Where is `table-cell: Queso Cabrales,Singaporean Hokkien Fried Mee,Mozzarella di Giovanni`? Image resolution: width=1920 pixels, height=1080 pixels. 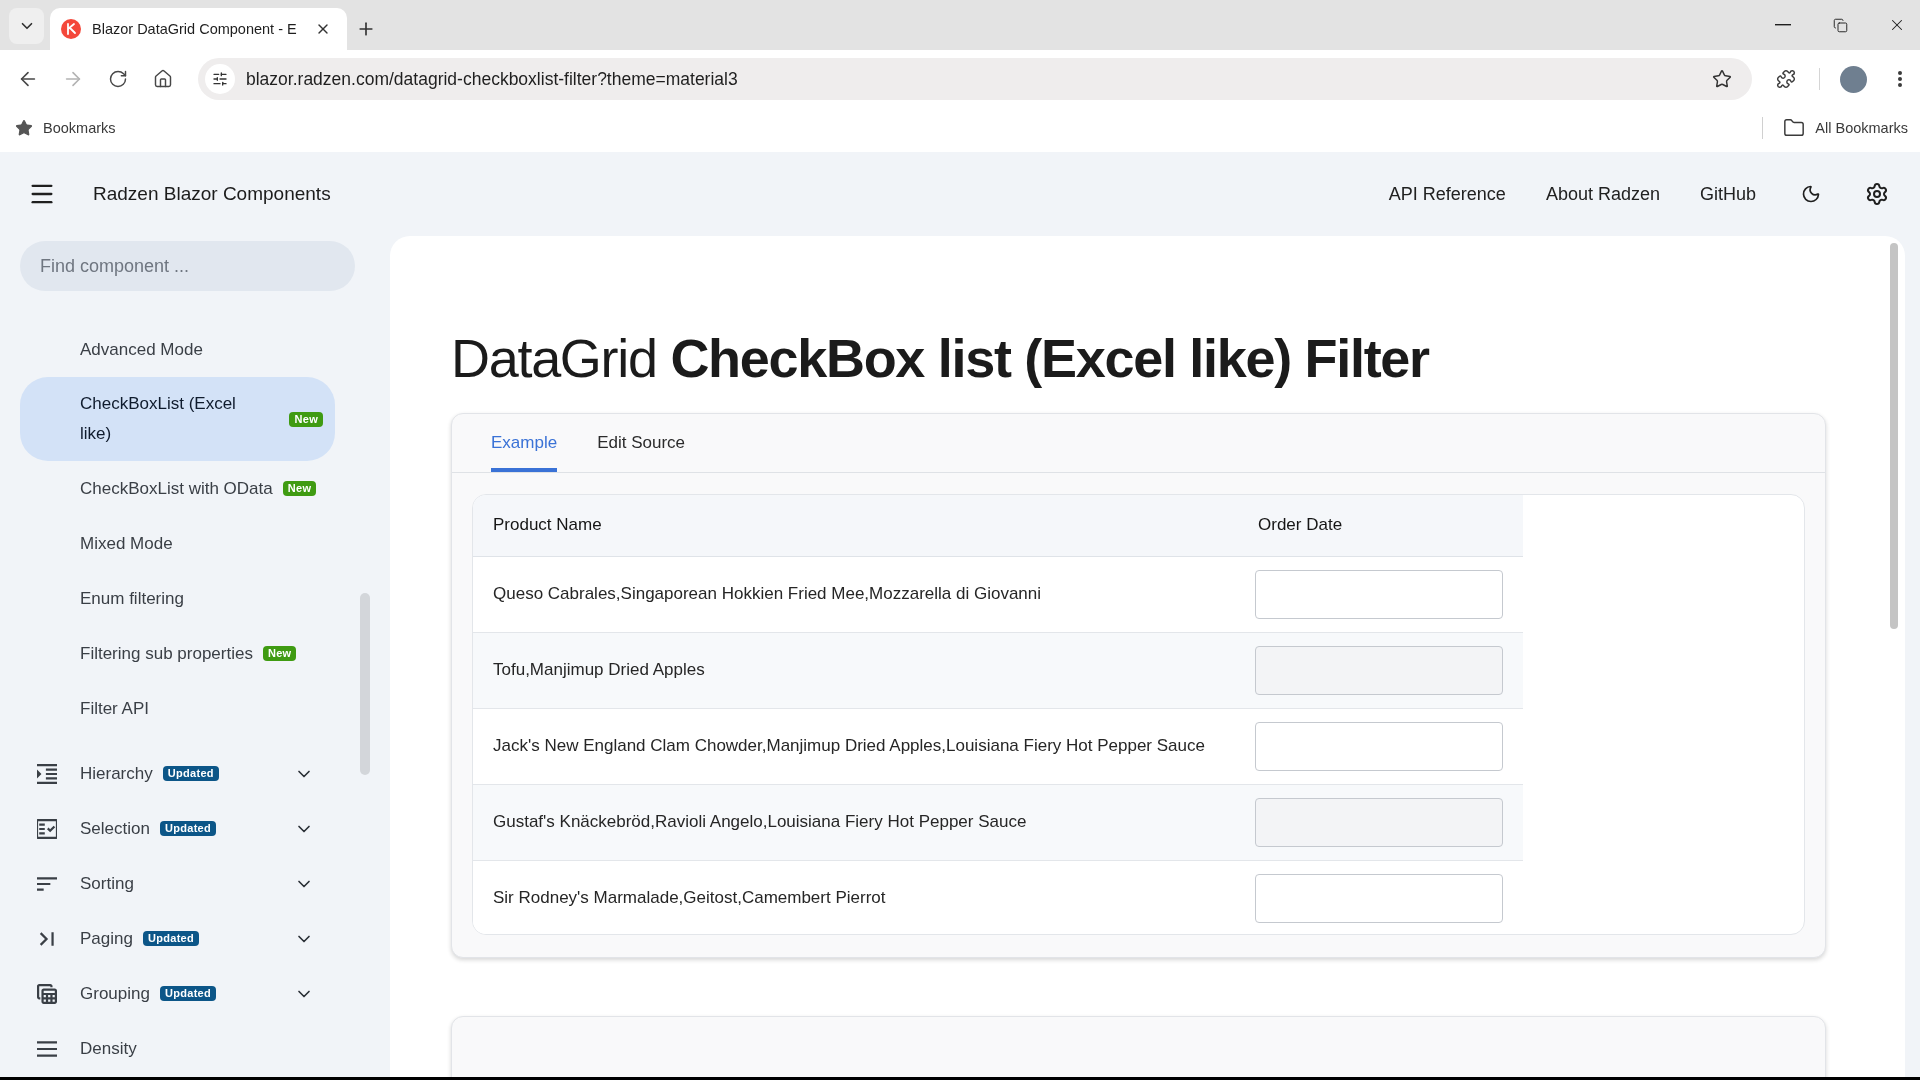
table-cell: Queso Cabrales,Singaporean Hokkien Fried Mee,Mozzarella di Giovanni is located at coordinates (855, 594).